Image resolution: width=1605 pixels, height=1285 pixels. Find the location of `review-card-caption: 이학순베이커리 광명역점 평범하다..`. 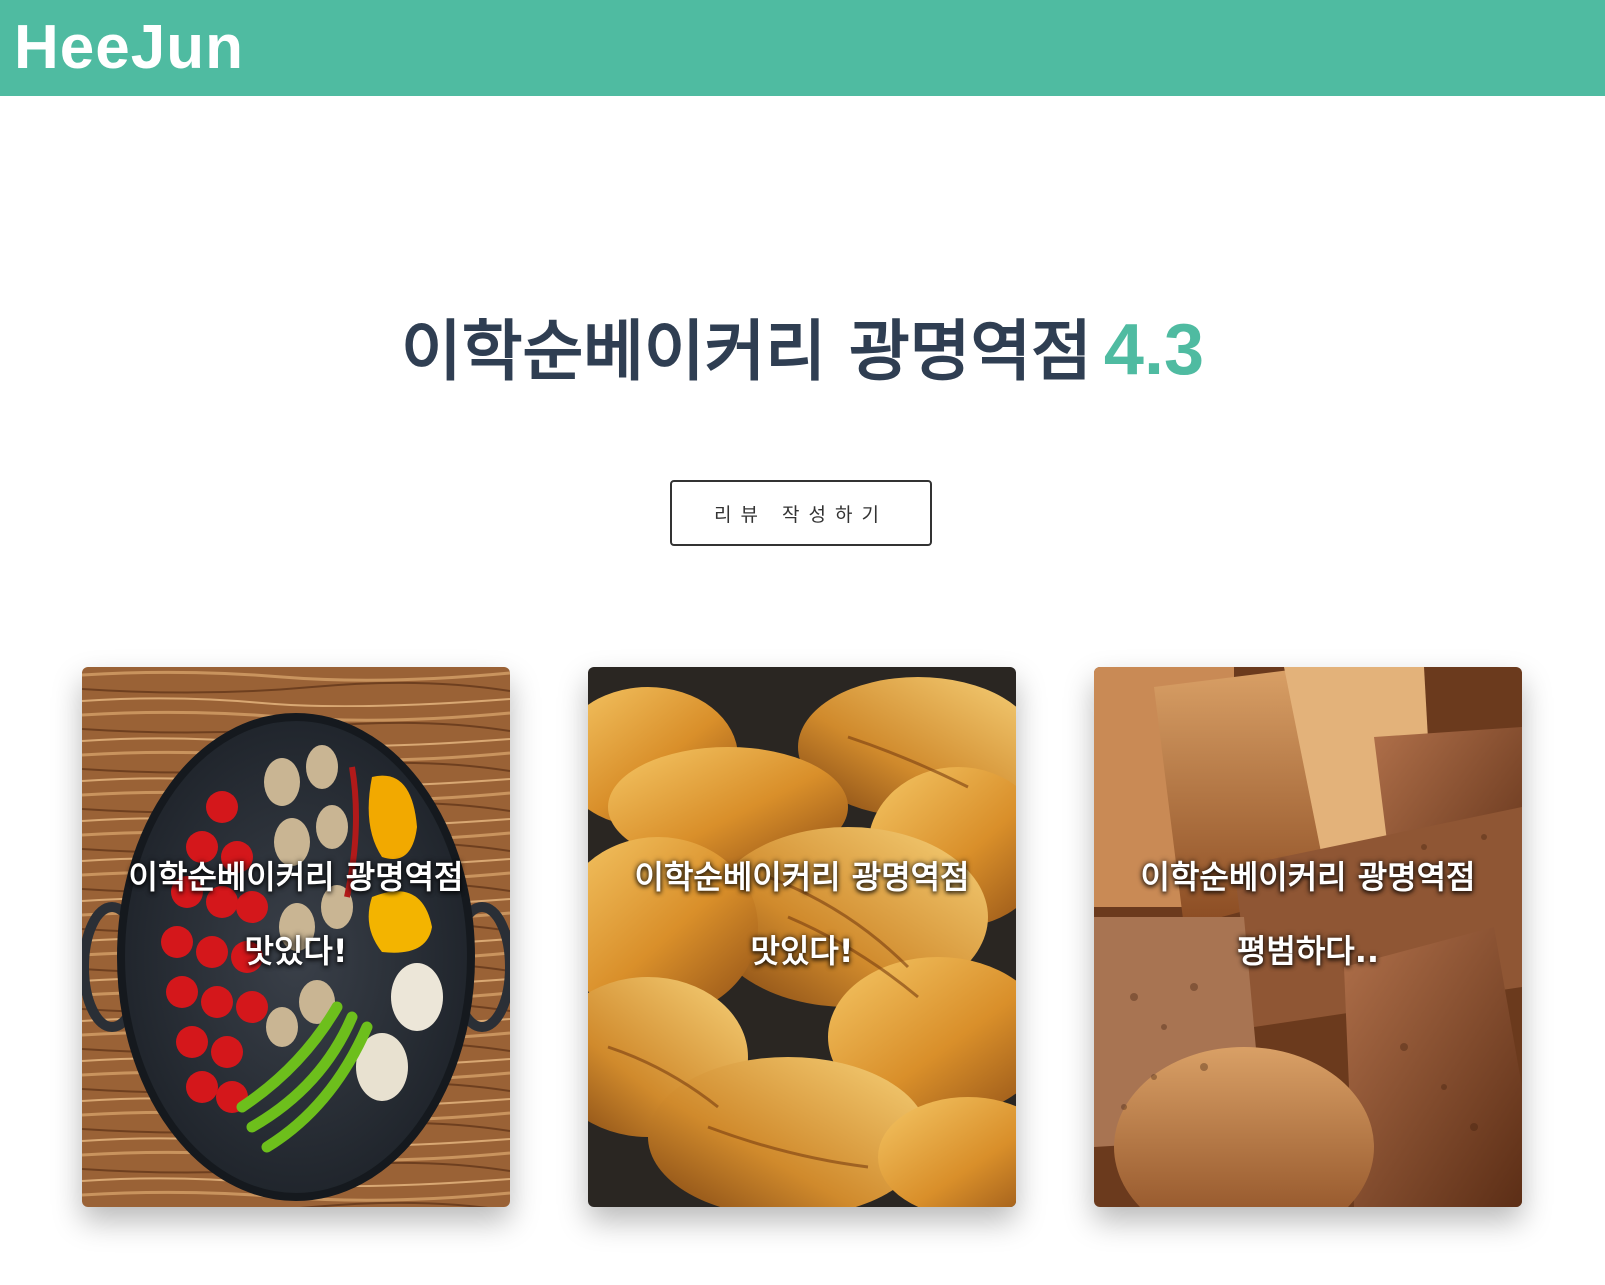

review-card-caption: 이학순베이커리 광명역점 평범하다.. is located at coordinates (1308, 914).